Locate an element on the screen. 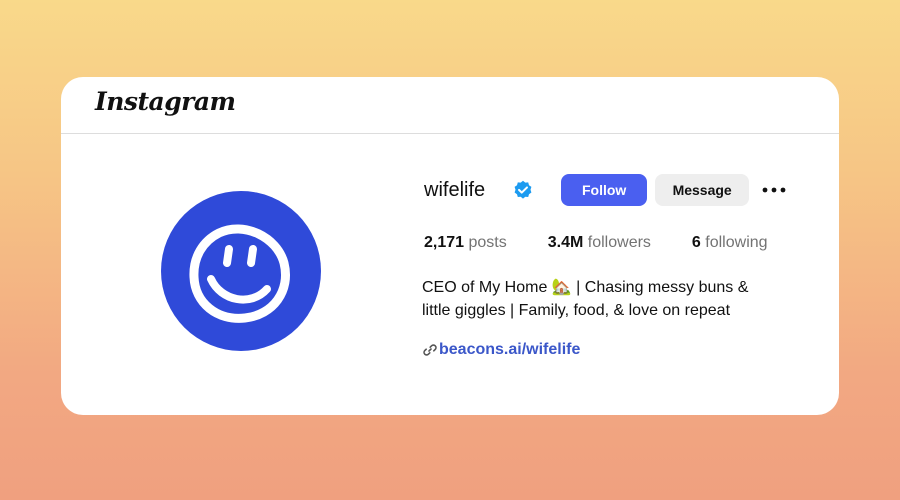 The width and height of the screenshot is (900, 500). followers-stat: 3.4M followers is located at coordinates (599, 243).